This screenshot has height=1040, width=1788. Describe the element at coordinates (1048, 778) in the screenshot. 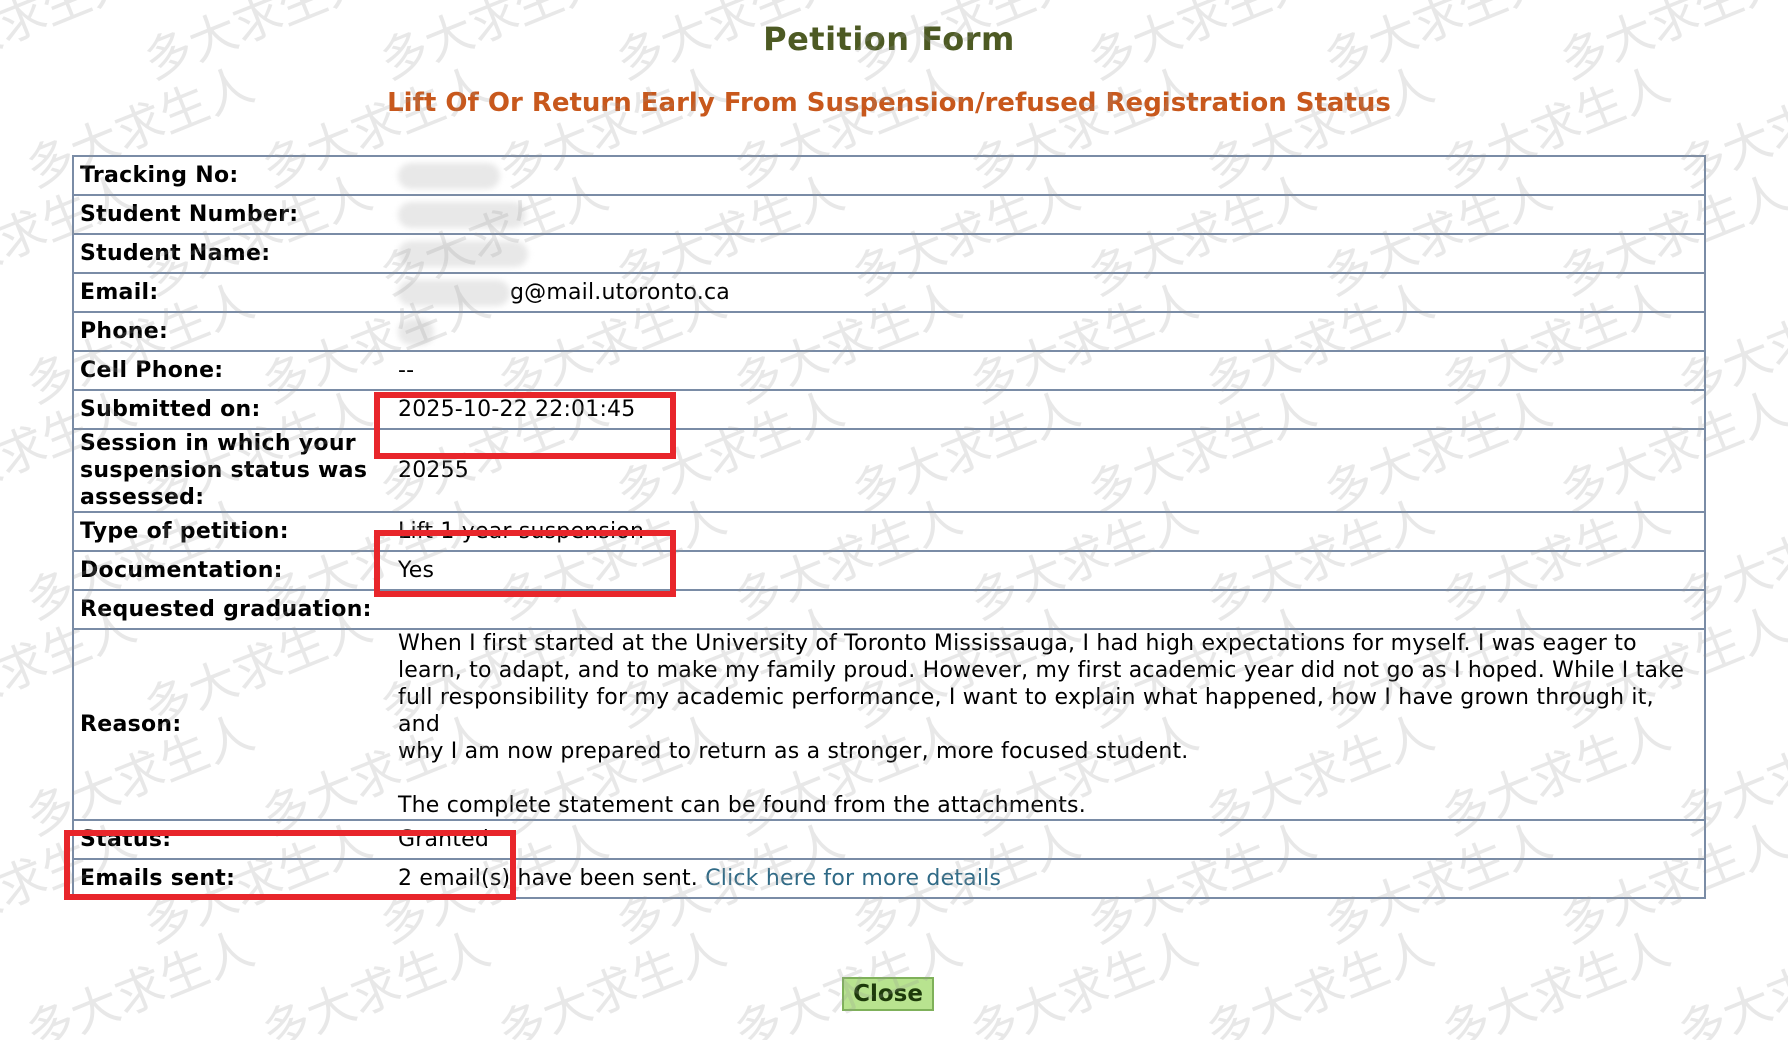

I see `reason-spacer` at that location.